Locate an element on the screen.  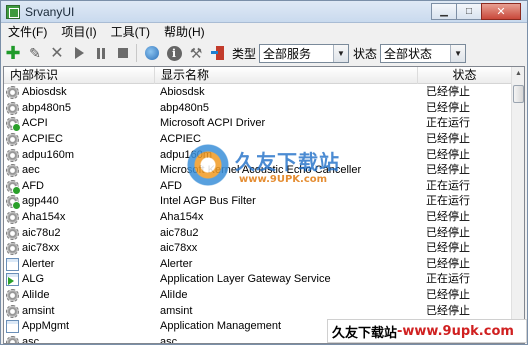
menu-file: 文件(F) is located at coordinates (27, 32).